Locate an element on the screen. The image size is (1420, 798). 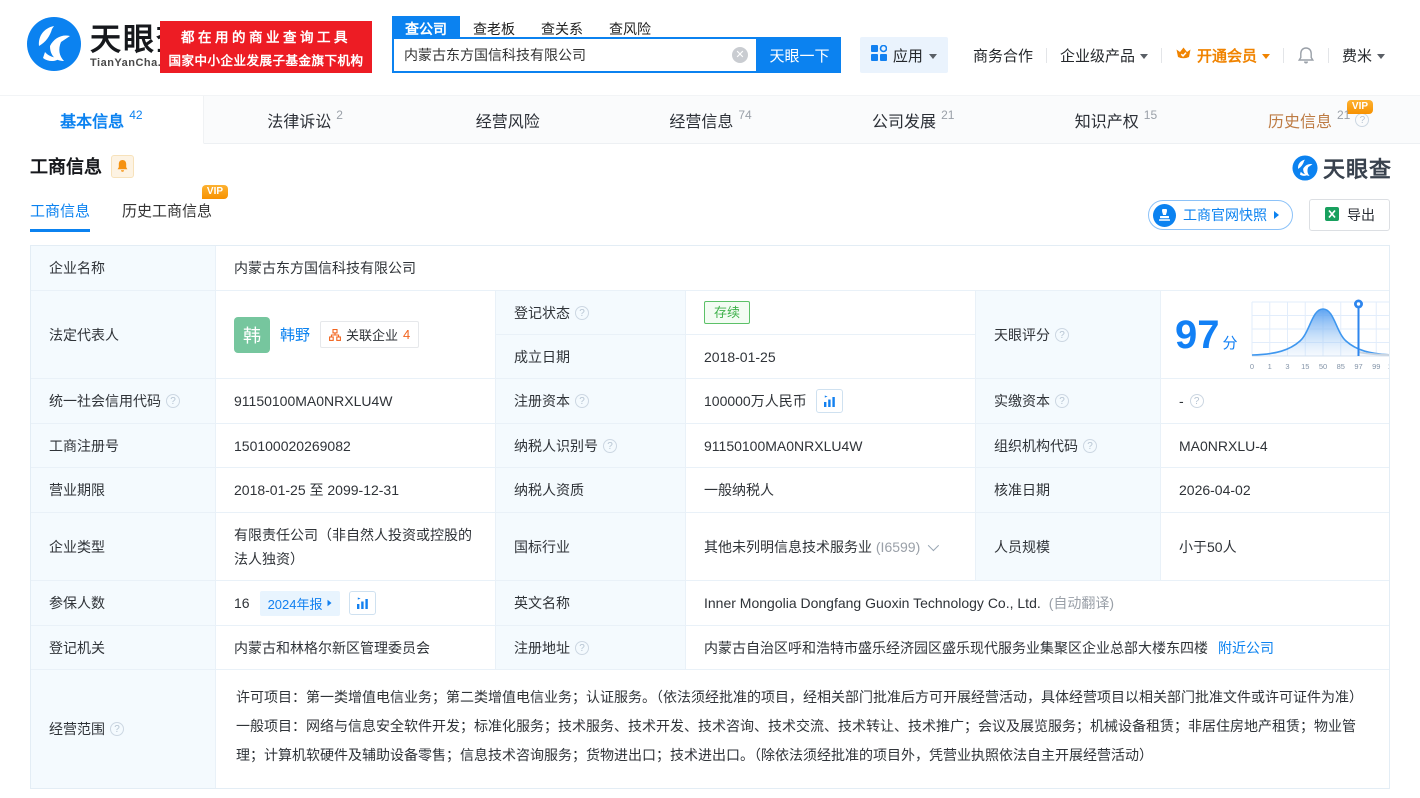
section-header: 工商信息 is located at coordinates (82, 166).